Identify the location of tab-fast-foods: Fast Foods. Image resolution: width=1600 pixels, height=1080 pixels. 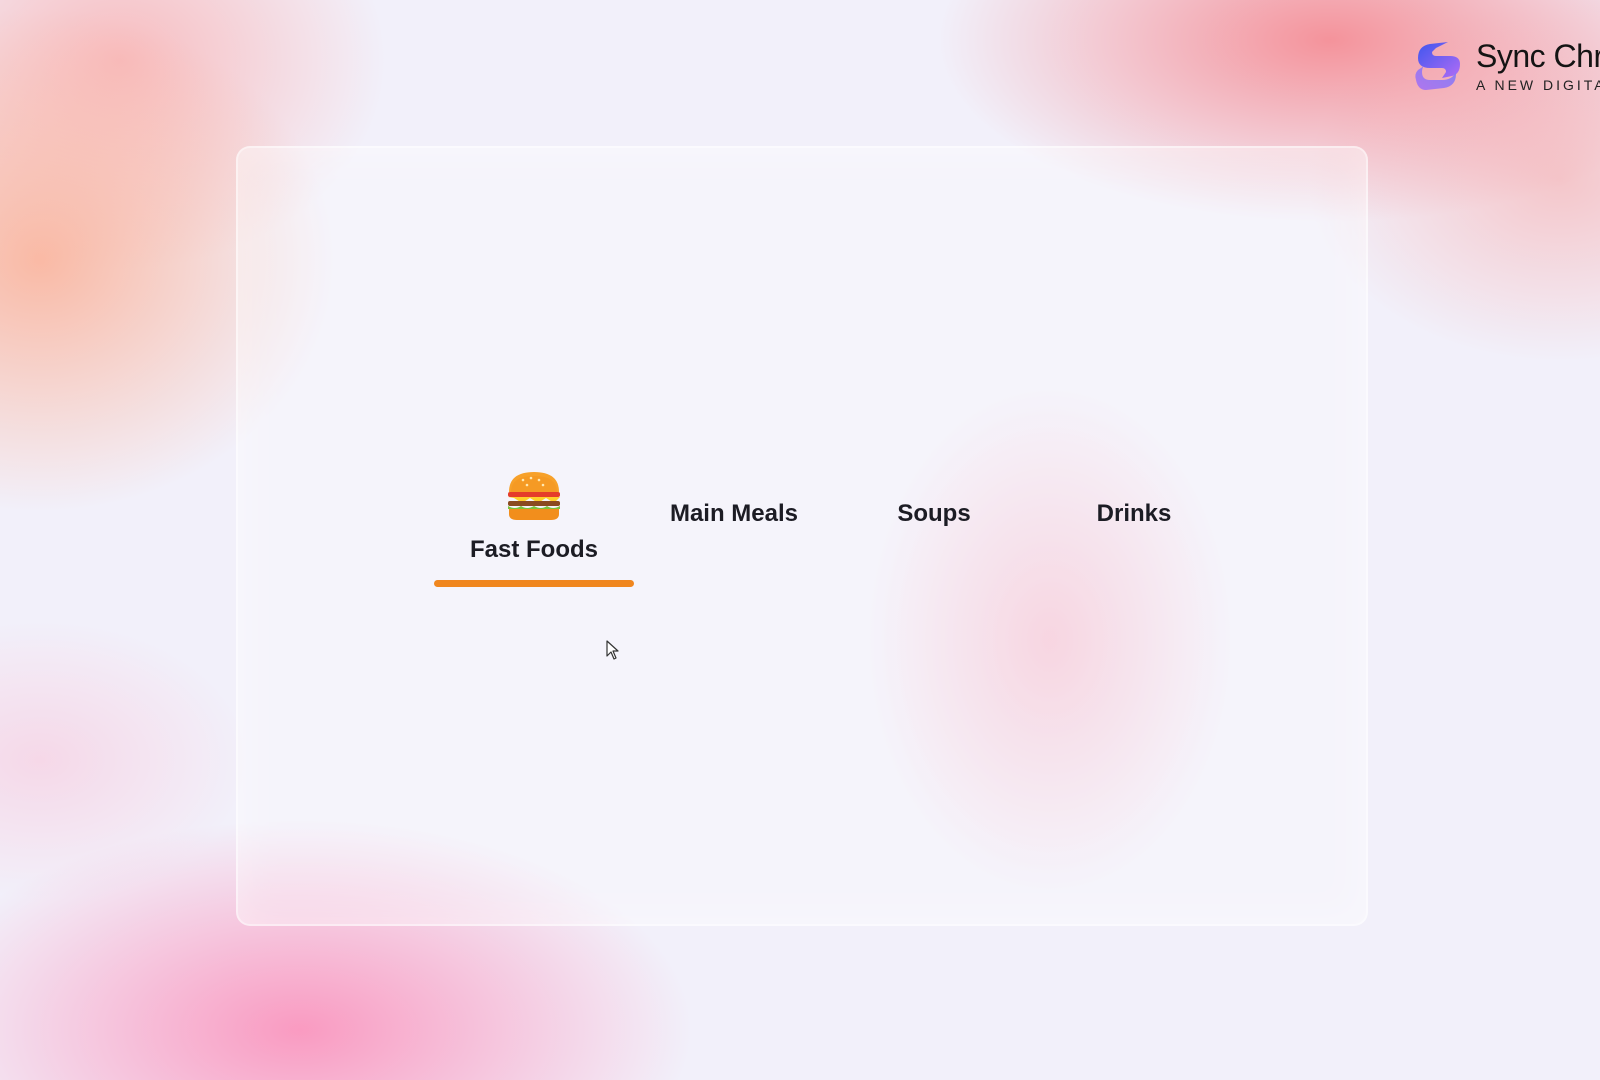
(534, 528).